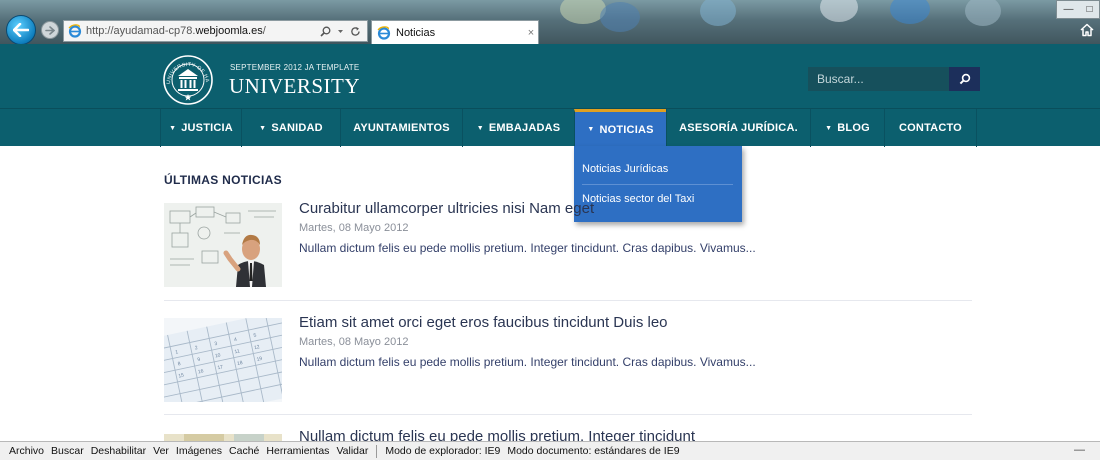  Describe the element at coordinates (297, 128) in the screenshot. I see `nav-label: SANIDAD` at that location.